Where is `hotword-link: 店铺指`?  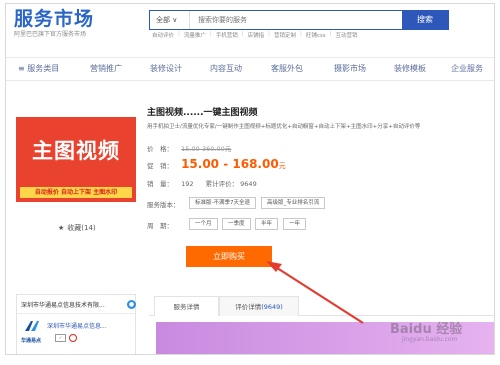
hotword-link: 店铺指 is located at coordinates (256, 35).